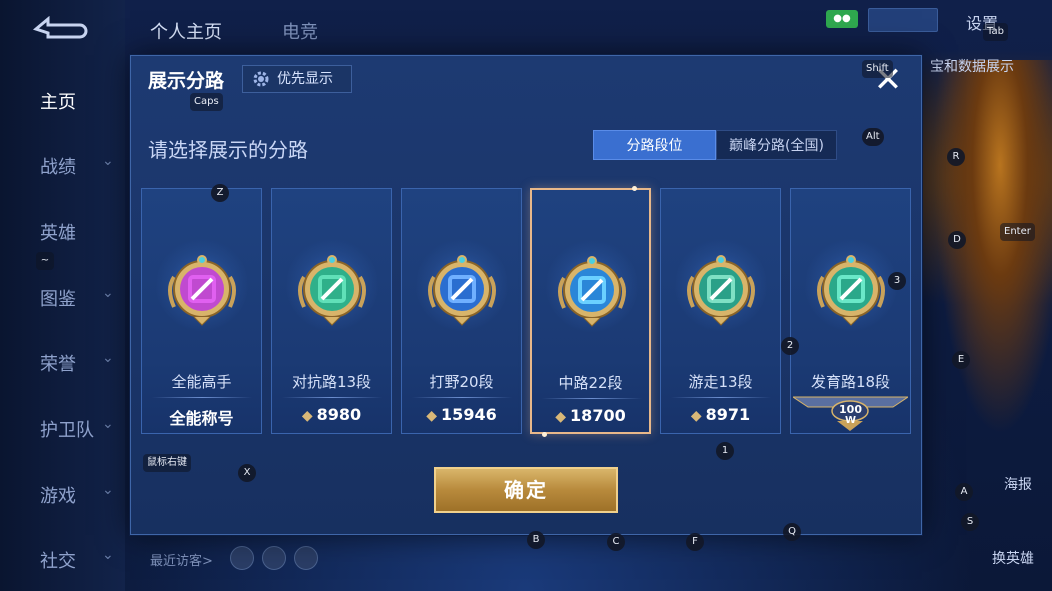 The image size is (1052, 591). I want to click on key-hint: C, so click(616, 542).